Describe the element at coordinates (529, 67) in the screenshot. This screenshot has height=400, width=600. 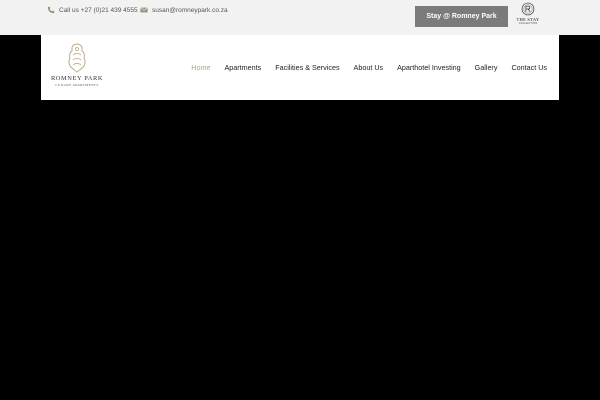
I see `nav-item-contact-us: Contact Us` at that location.